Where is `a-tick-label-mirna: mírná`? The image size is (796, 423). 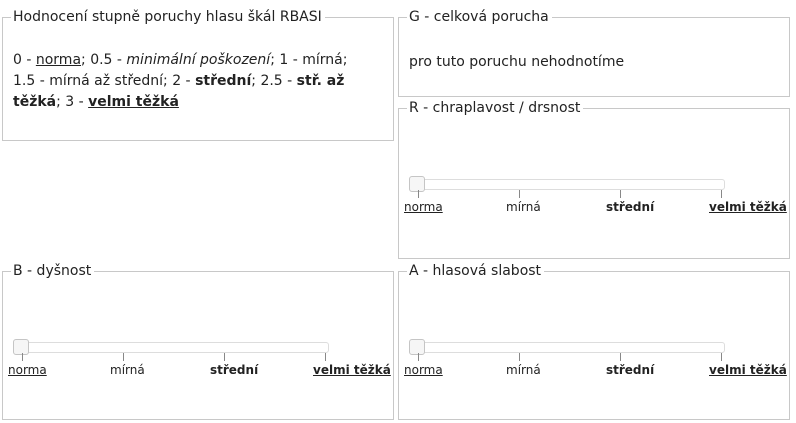 a-tick-label-mirna: mírná is located at coordinates (523, 370).